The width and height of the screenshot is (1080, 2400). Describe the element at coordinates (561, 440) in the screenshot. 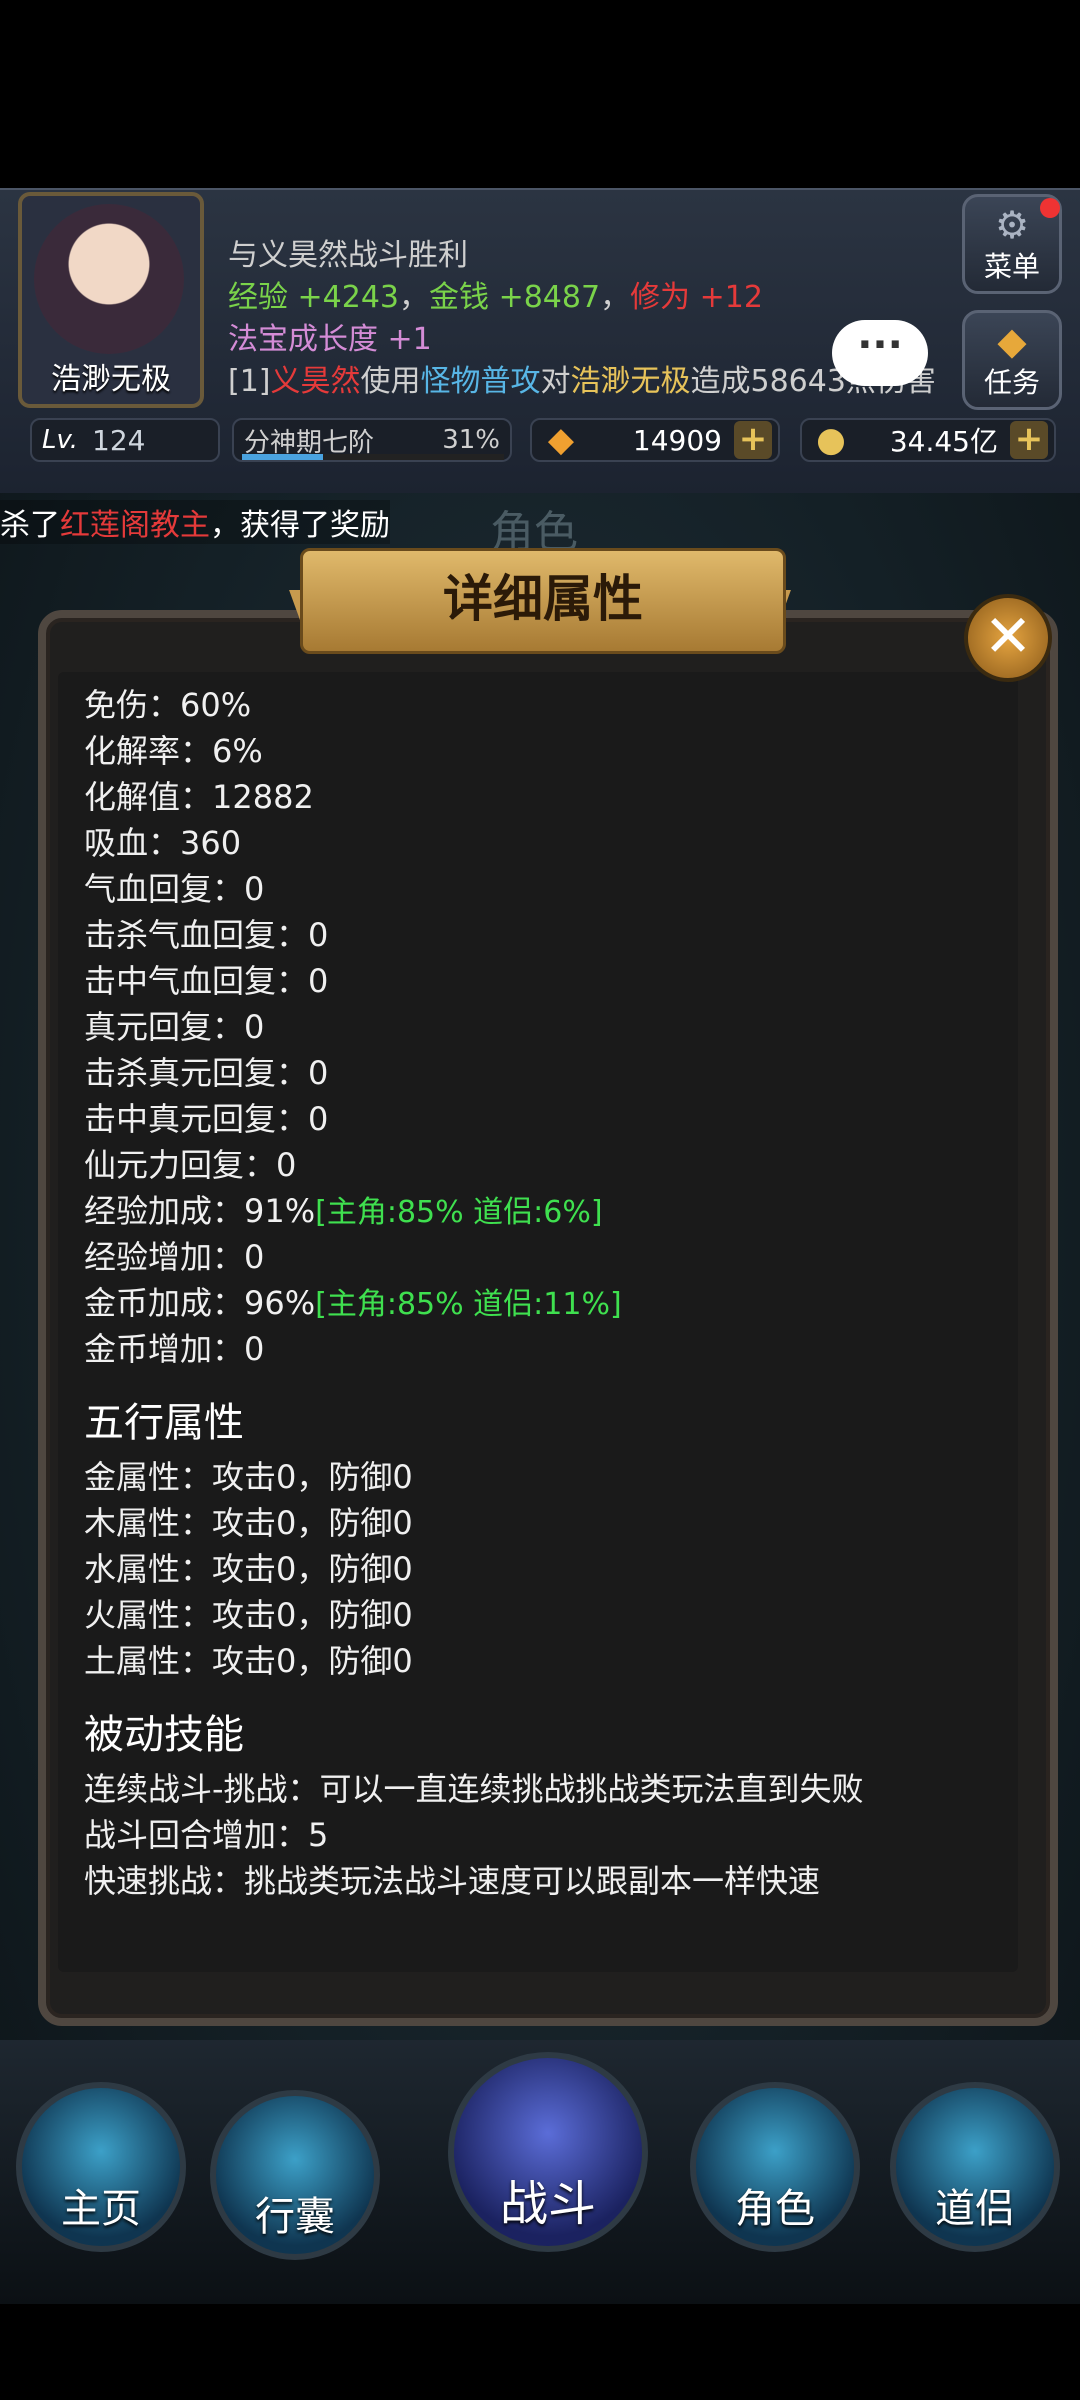

I see `gem-icon: ◆` at that location.